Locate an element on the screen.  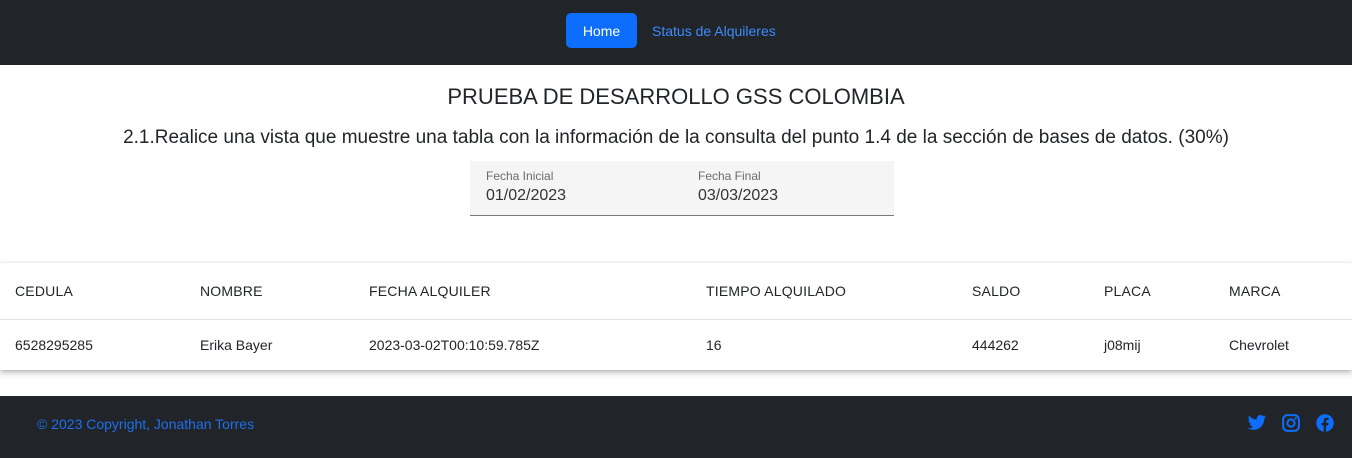
start-date-value: 01/02/2023 is located at coordinates (526, 196).